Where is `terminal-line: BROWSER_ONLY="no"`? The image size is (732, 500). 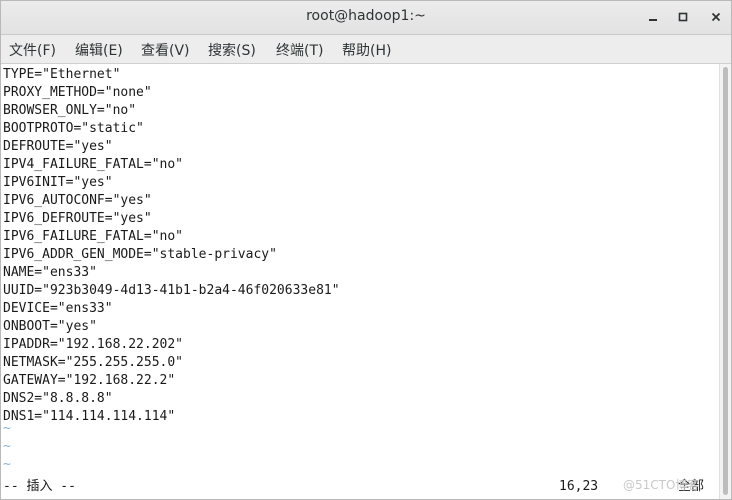 terminal-line: BROWSER_ONLY="no" is located at coordinates (70, 110).